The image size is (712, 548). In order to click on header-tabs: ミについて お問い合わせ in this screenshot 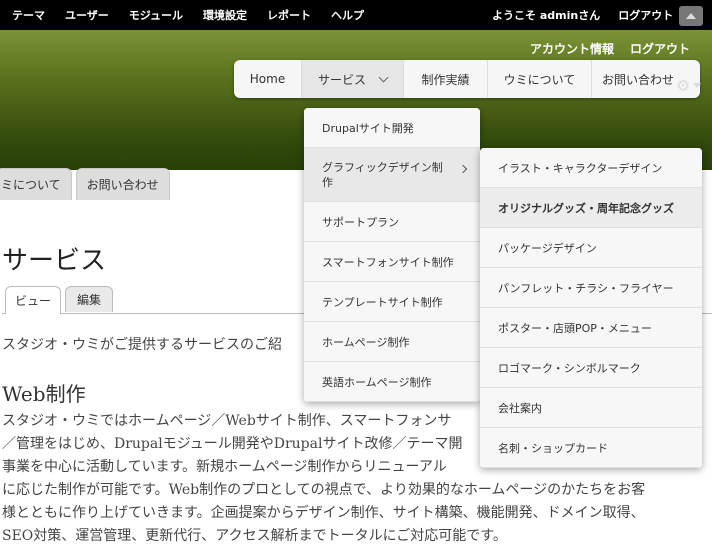, I will do `click(87, 184)`.